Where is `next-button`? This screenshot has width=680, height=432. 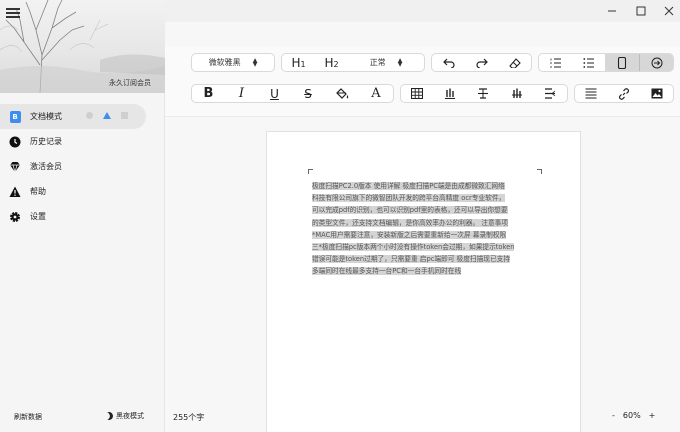 next-button is located at coordinates (656, 62).